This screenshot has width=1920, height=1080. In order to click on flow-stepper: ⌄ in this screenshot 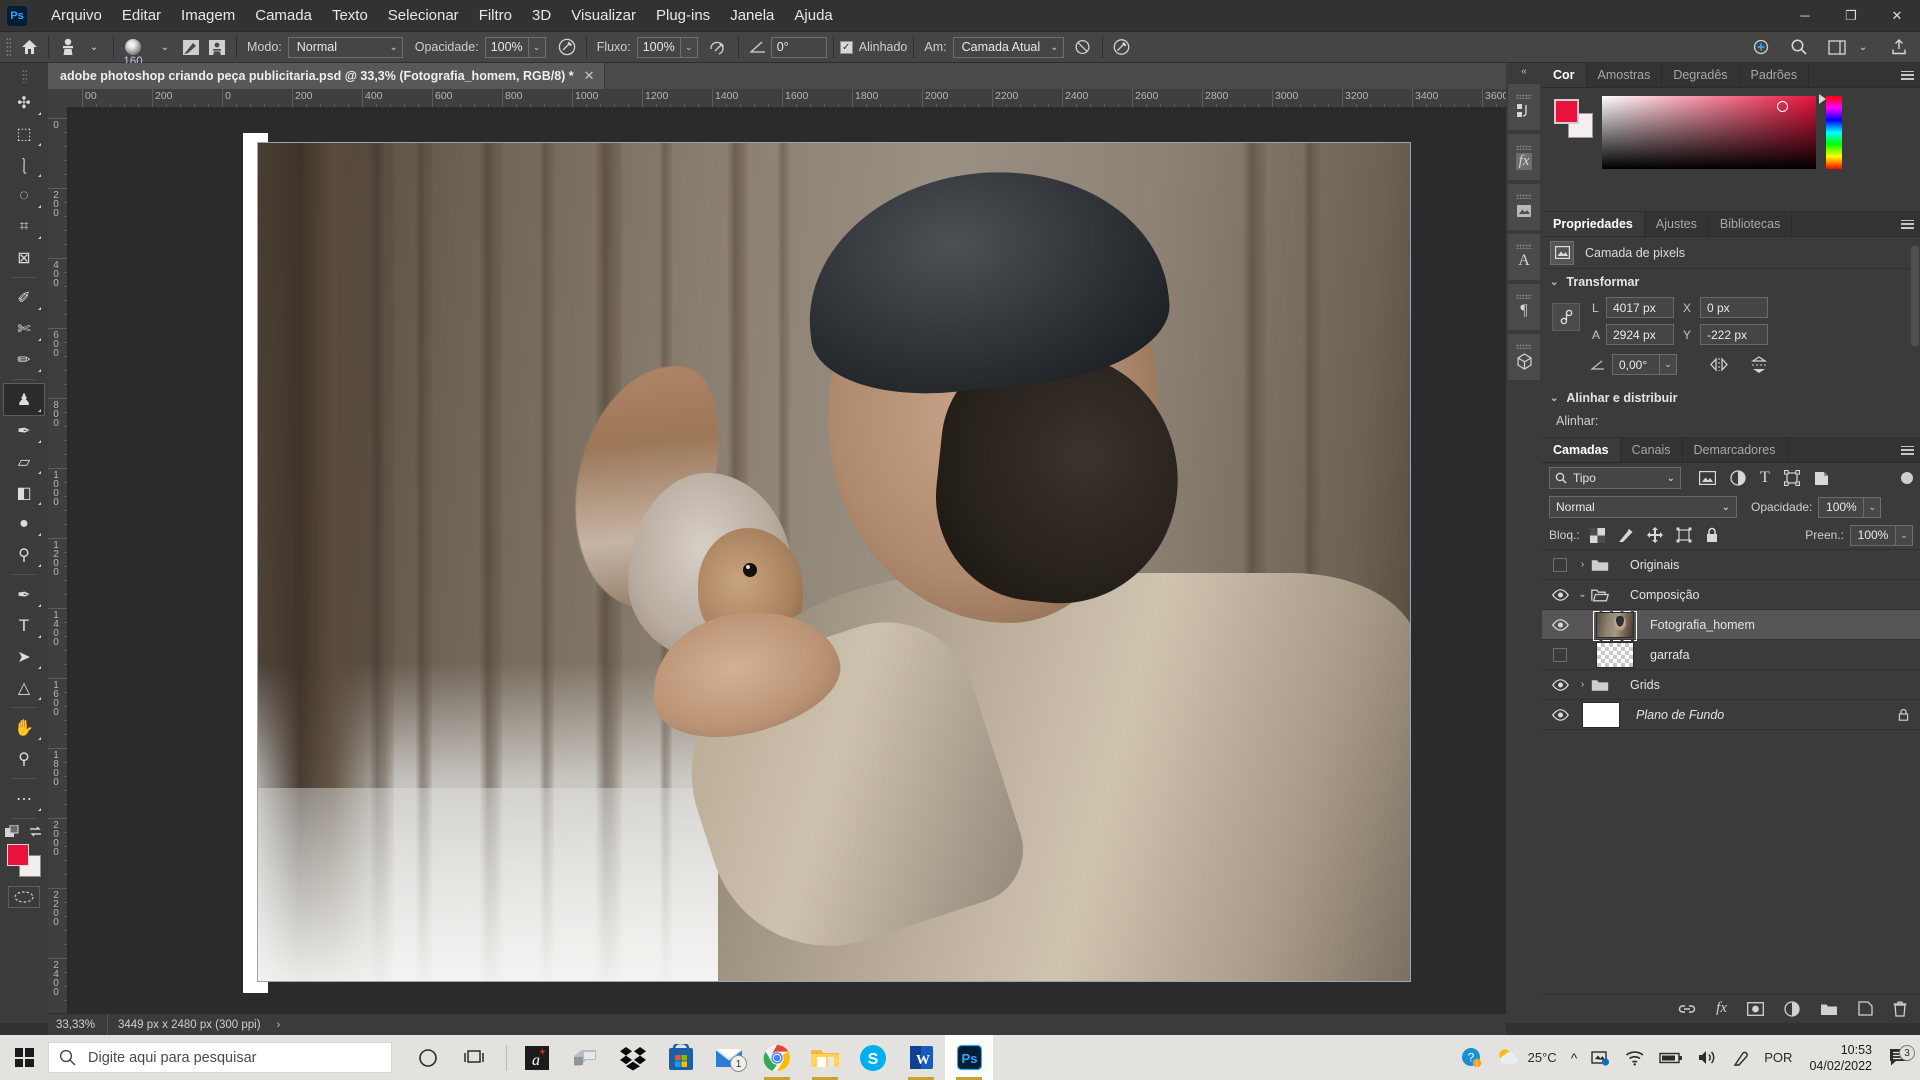, I will do `click(689, 47)`.